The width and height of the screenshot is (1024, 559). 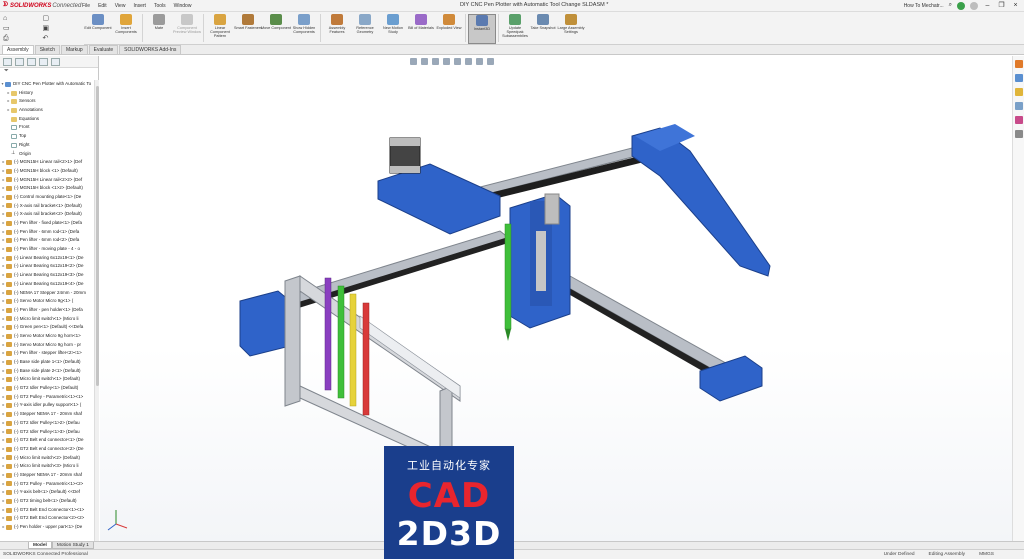 I want to click on hide-show-items-icon, so click(x=479, y=61).